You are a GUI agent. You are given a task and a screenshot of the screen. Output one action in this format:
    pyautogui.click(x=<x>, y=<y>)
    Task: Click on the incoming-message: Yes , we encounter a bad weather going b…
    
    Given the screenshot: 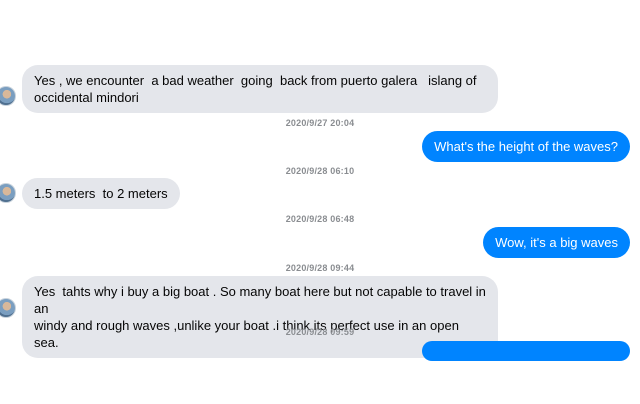 What is the action you would take?
    pyautogui.click(x=260, y=89)
    